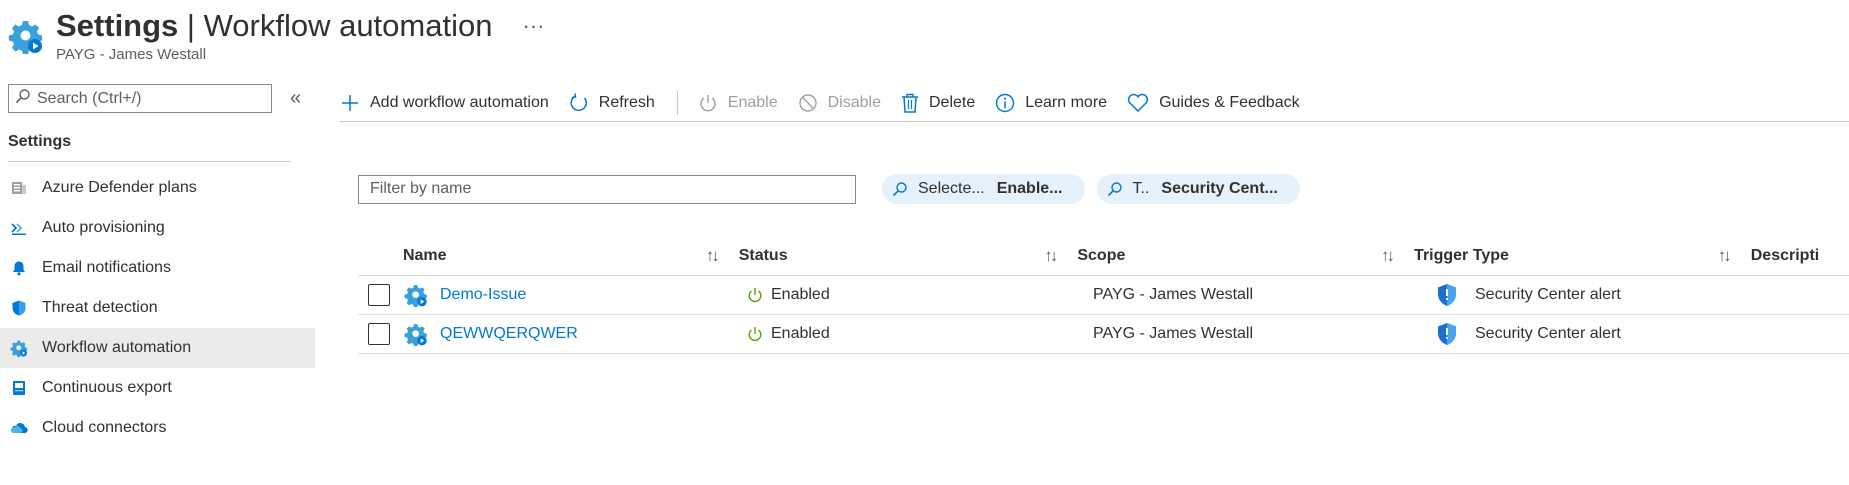  I want to click on more-options-button: ···, so click(533, 26).